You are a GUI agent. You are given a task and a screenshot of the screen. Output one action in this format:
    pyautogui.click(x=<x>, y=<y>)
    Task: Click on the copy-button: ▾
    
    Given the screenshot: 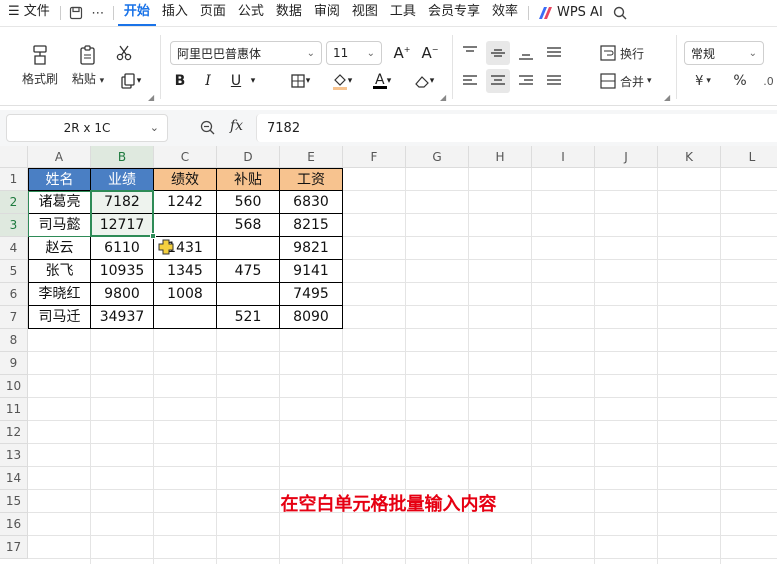 What is the action you would take?
    pyautogui.click(x=130, y=81)
    